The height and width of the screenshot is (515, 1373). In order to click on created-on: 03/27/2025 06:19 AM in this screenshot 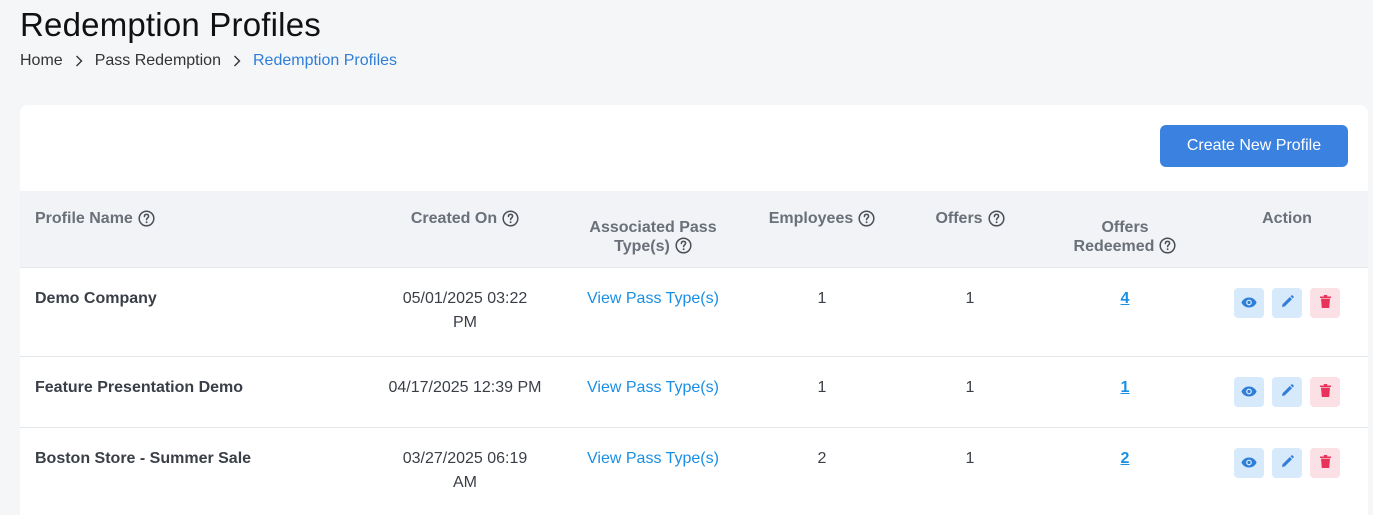, I will do `click(465, 470)`.